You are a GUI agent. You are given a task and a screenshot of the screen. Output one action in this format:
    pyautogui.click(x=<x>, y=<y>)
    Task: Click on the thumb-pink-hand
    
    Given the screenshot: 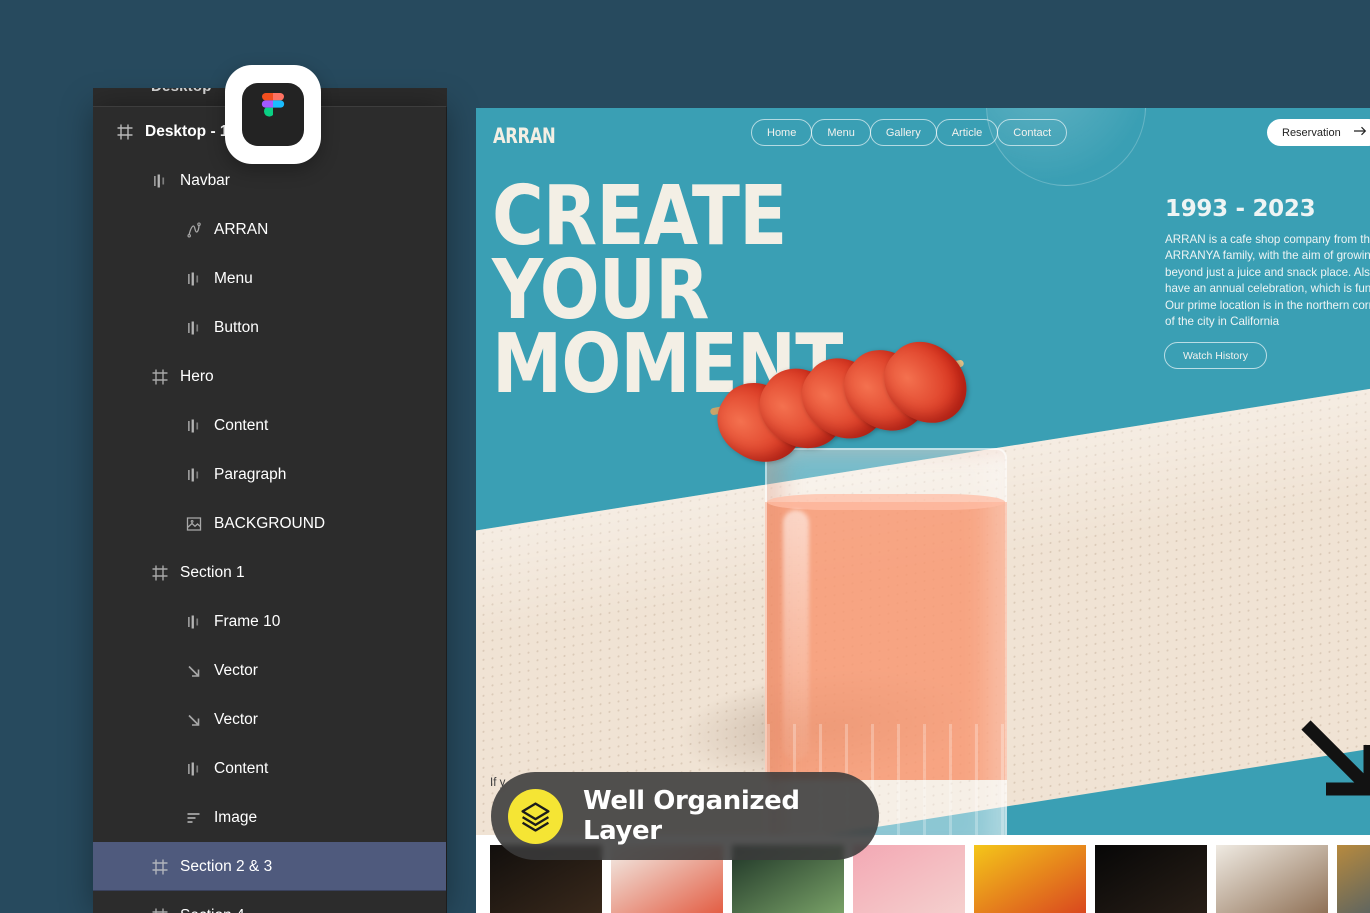 What is the action you would take?
    pyautogui.click(x=909, y=879)
    